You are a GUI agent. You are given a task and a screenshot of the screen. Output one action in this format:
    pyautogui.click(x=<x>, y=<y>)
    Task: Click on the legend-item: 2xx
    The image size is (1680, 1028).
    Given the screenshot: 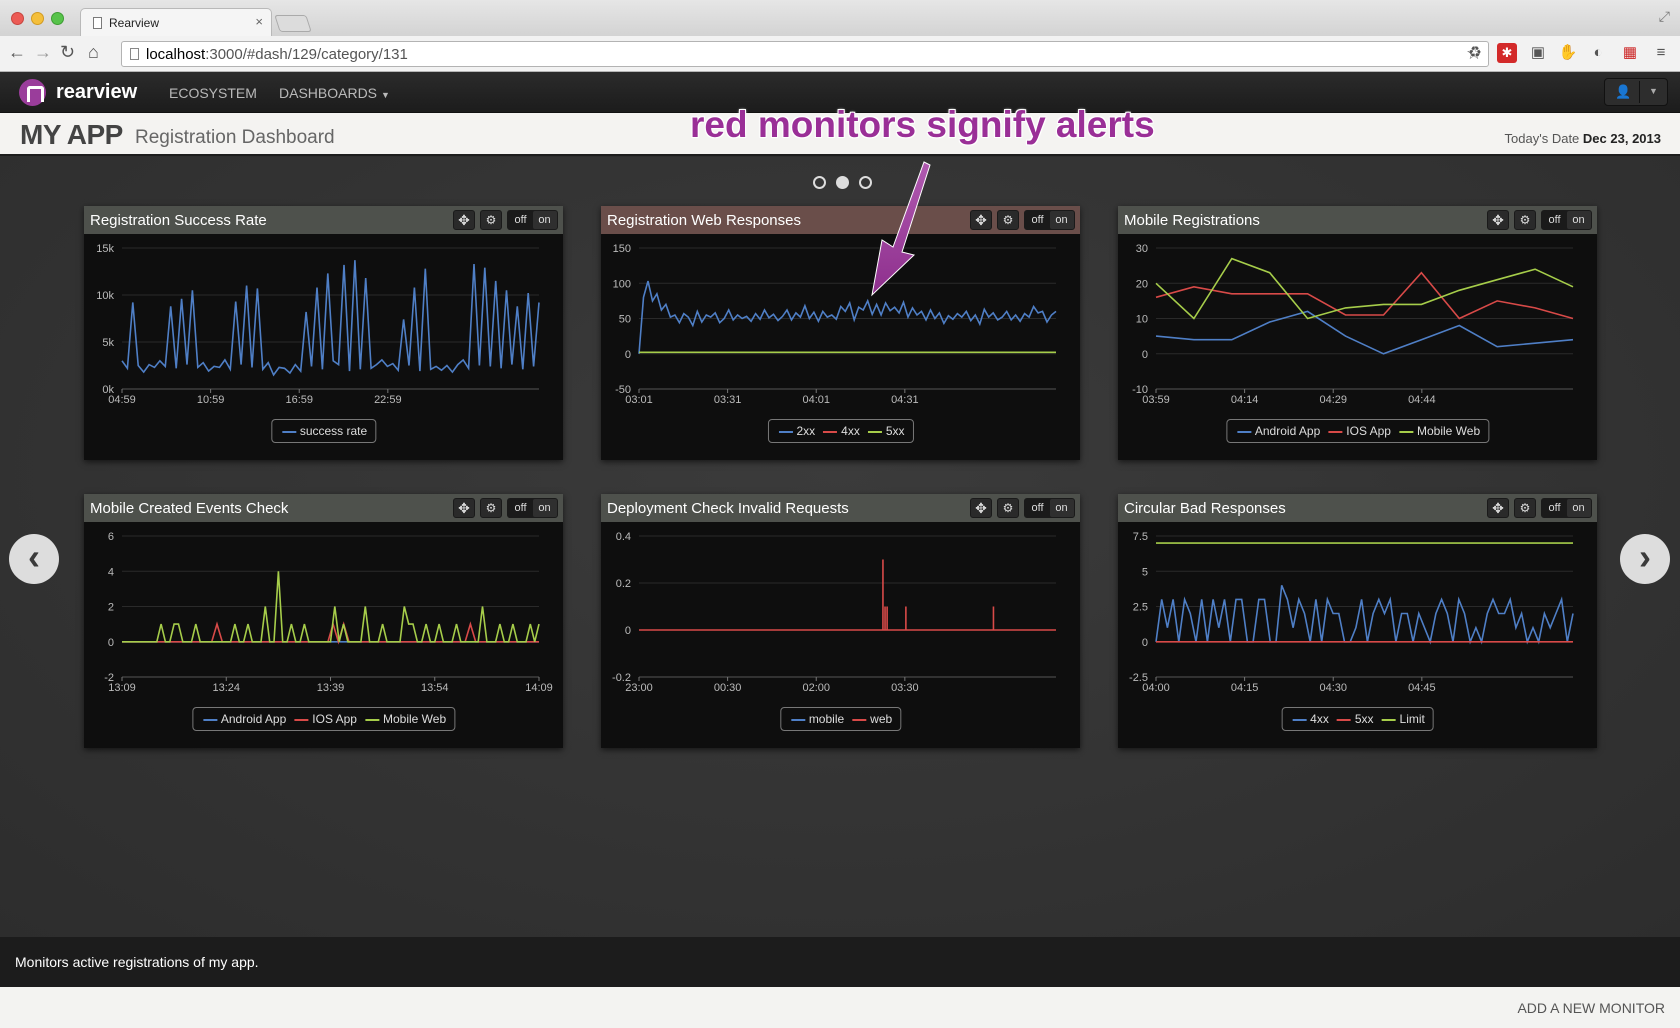 What is the action you would take?
    pyautogui.click(x=795, y=431)
    